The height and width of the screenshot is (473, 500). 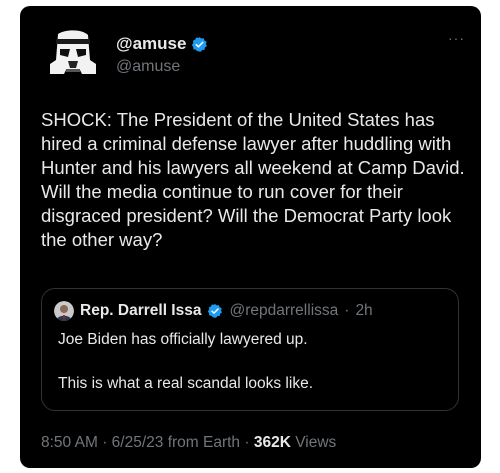 I want to click on quoted-tweet-header: Rep. Darrell Issa @repdarrellissa · 2h, so click(x=213, y=311).